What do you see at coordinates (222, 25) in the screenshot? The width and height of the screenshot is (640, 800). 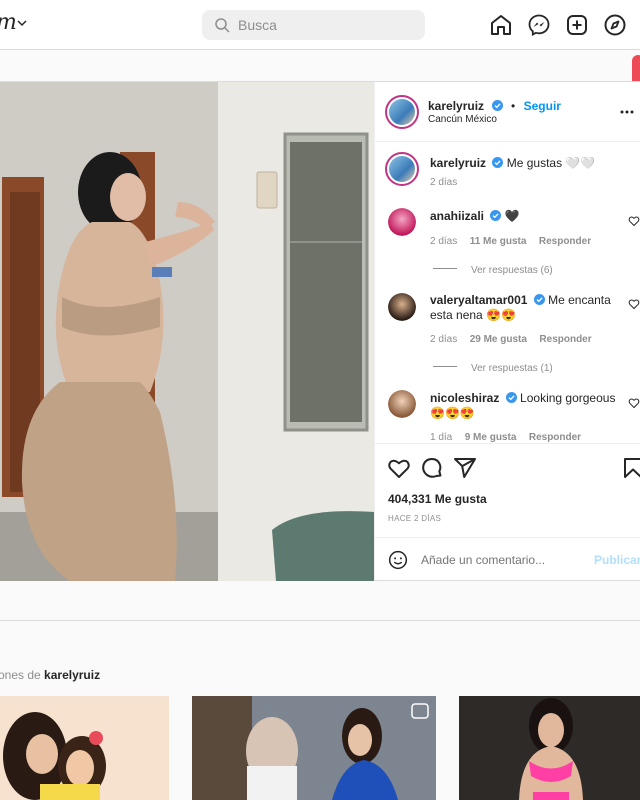 I see `search-icon` at bounding box center [222, 25].